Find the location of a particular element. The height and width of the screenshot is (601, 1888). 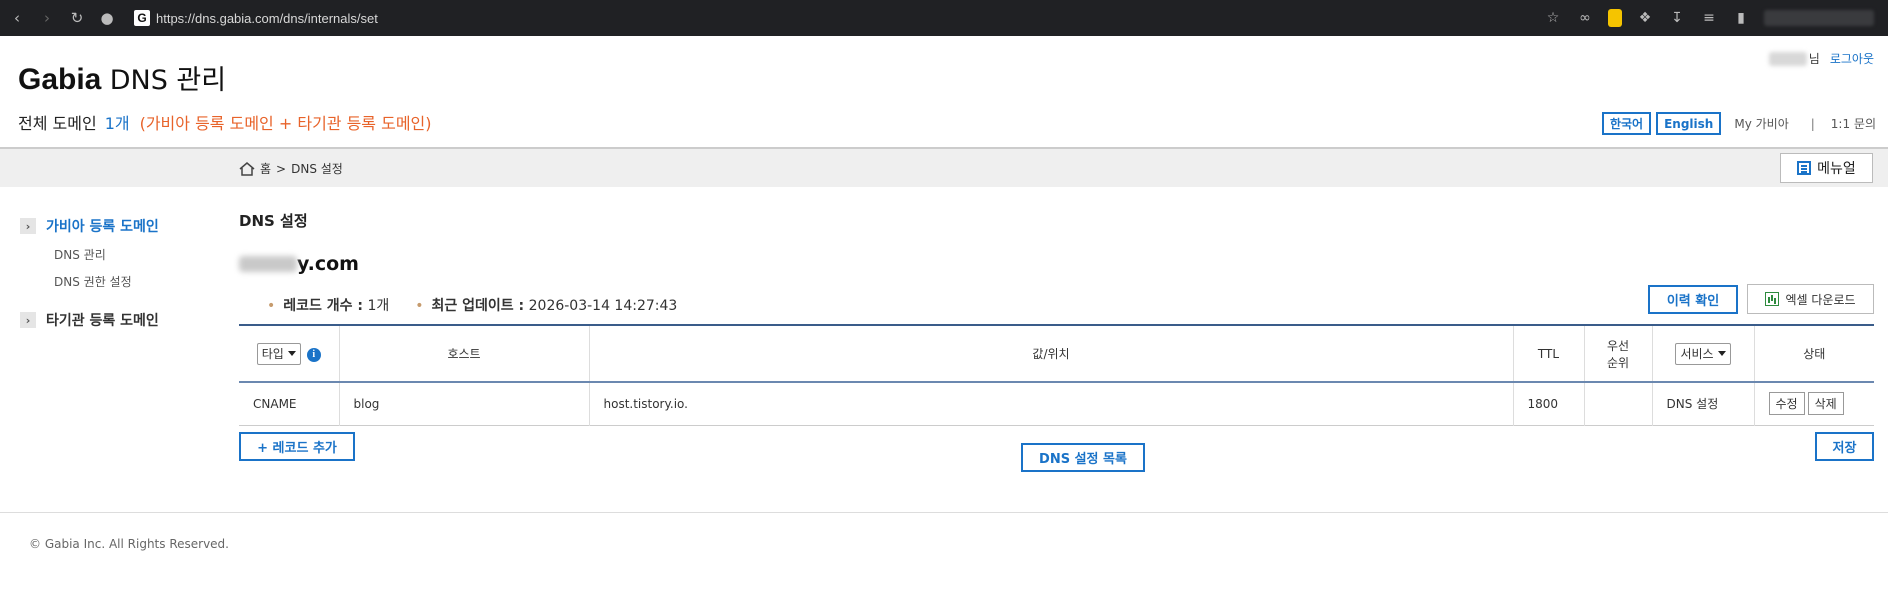

sidebar-item-gabia-domains: › 가비아 등록 도메인 is located at coordinates (120, 226).